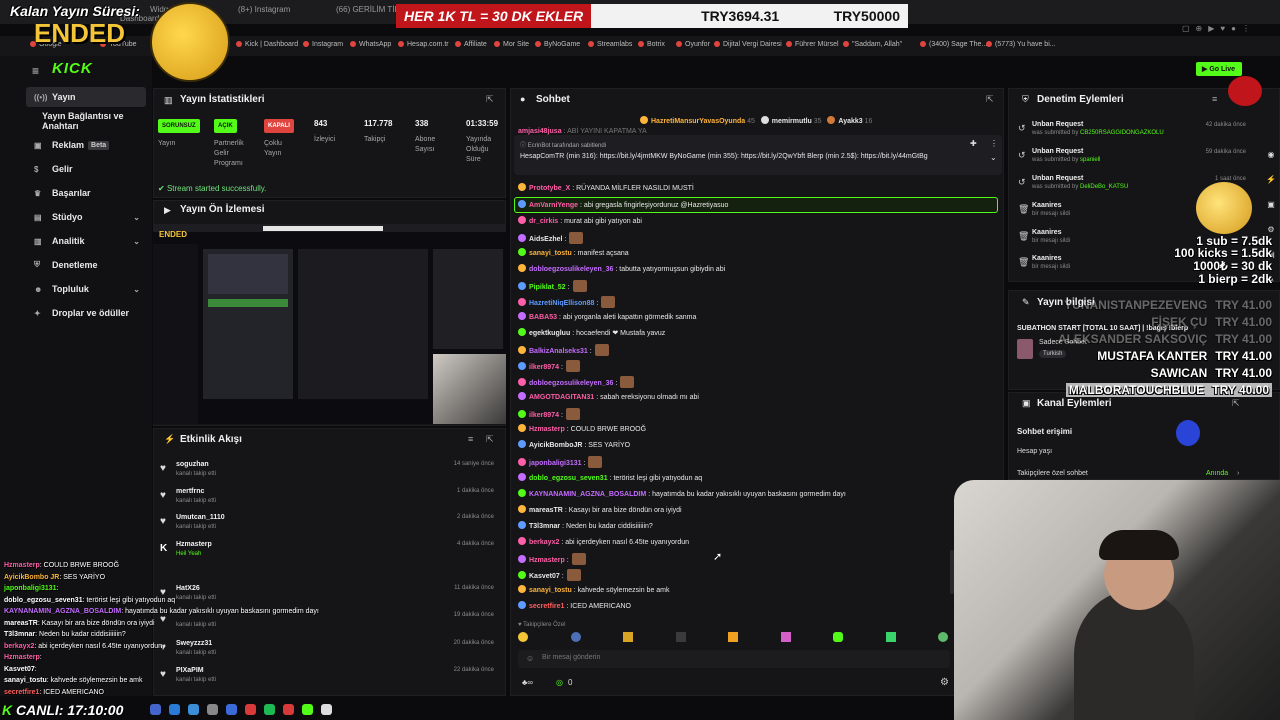 The image size is (1280, 720). I want to click on bookmark: Streamlabs, so click(610, 44).